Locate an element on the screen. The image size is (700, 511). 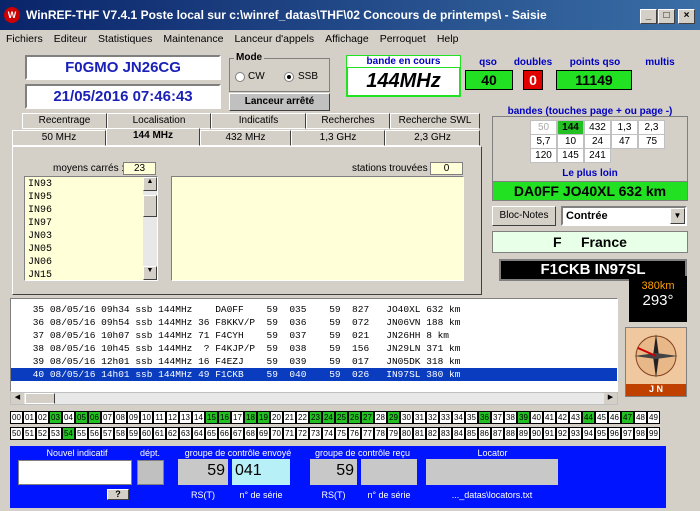
list-item: JN03 is located at coordinates (91, 236).